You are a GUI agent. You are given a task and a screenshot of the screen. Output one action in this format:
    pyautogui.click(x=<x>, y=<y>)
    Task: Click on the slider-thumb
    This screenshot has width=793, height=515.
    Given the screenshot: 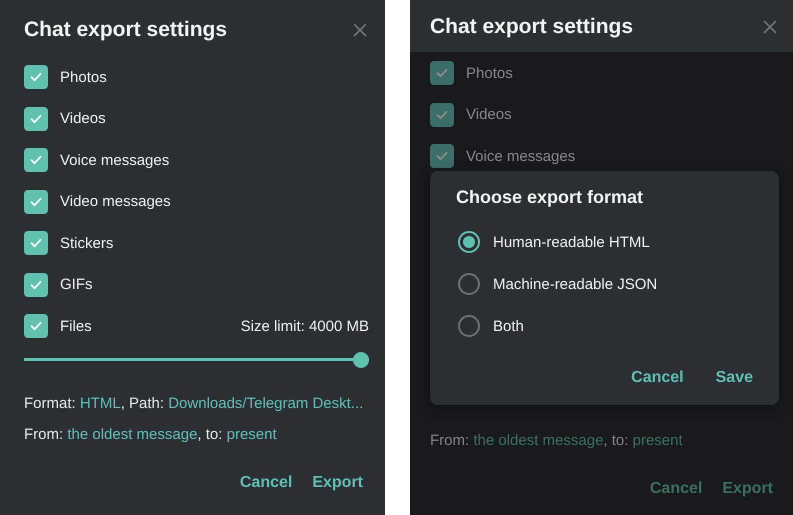 What is the action you would take?
    pyautogui.click(x=361, y=360)
    